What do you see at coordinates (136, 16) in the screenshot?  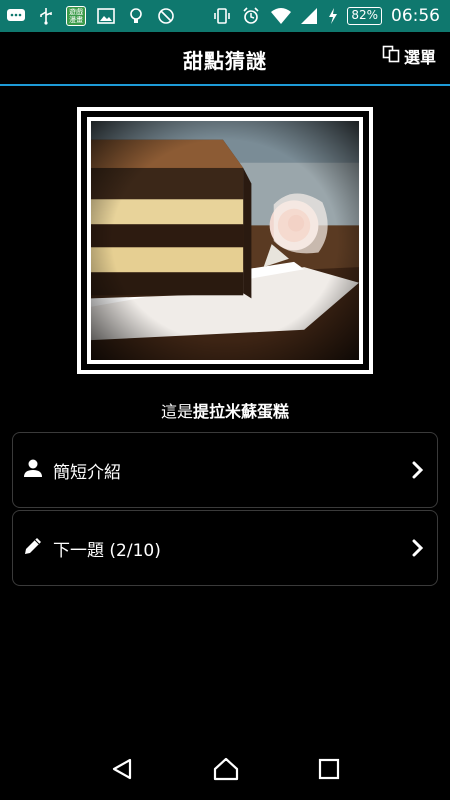 I see `lightbulb-icon` at bounding box center [136, 16].